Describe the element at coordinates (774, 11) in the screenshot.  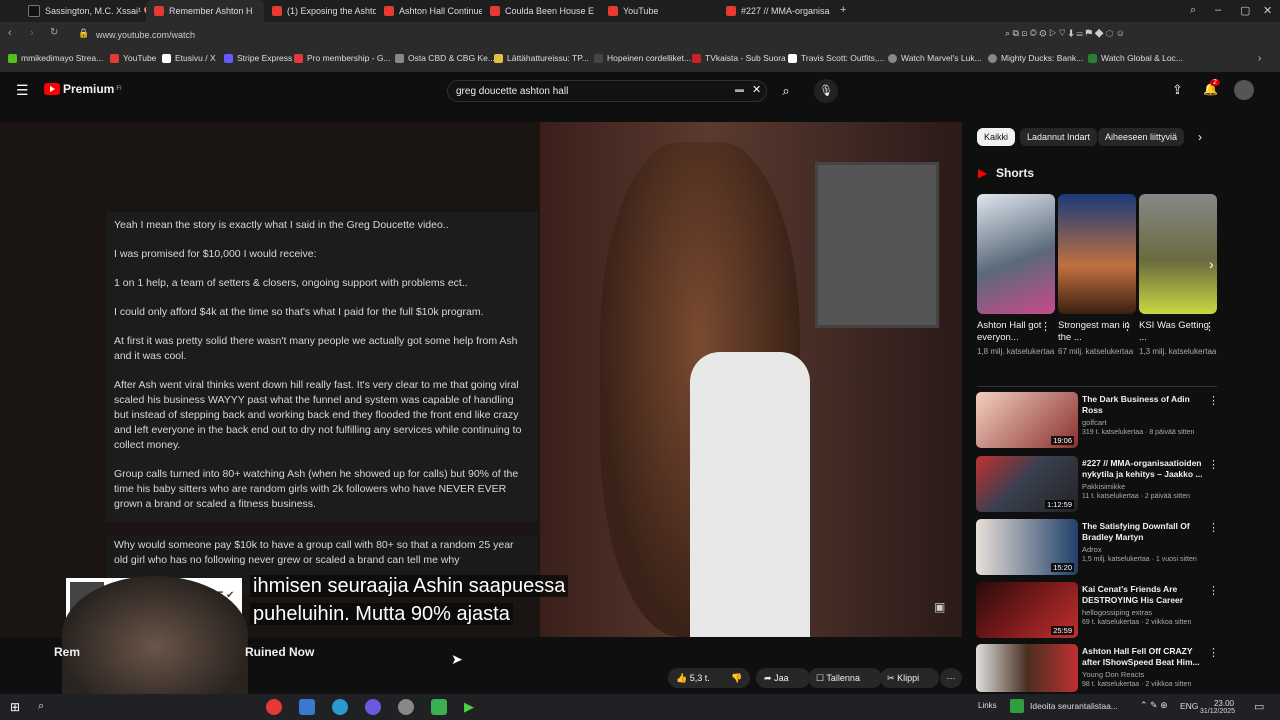
I see `tab-7: #227 // MMA-organisaati` at that location.